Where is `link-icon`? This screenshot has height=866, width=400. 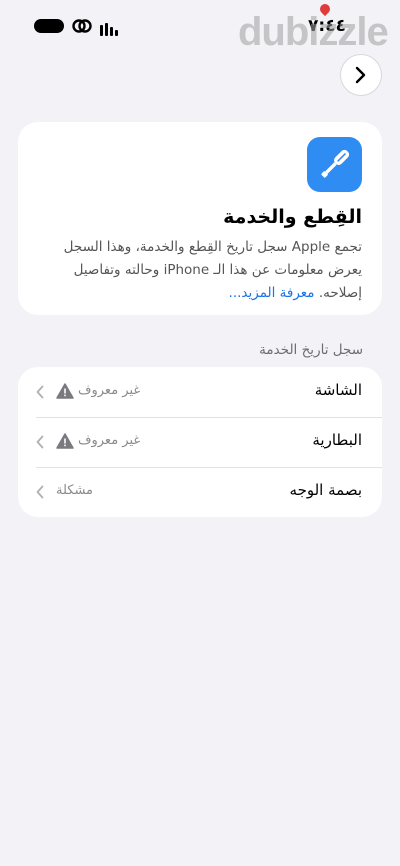 link-icon is located at coordinates (82, 26).